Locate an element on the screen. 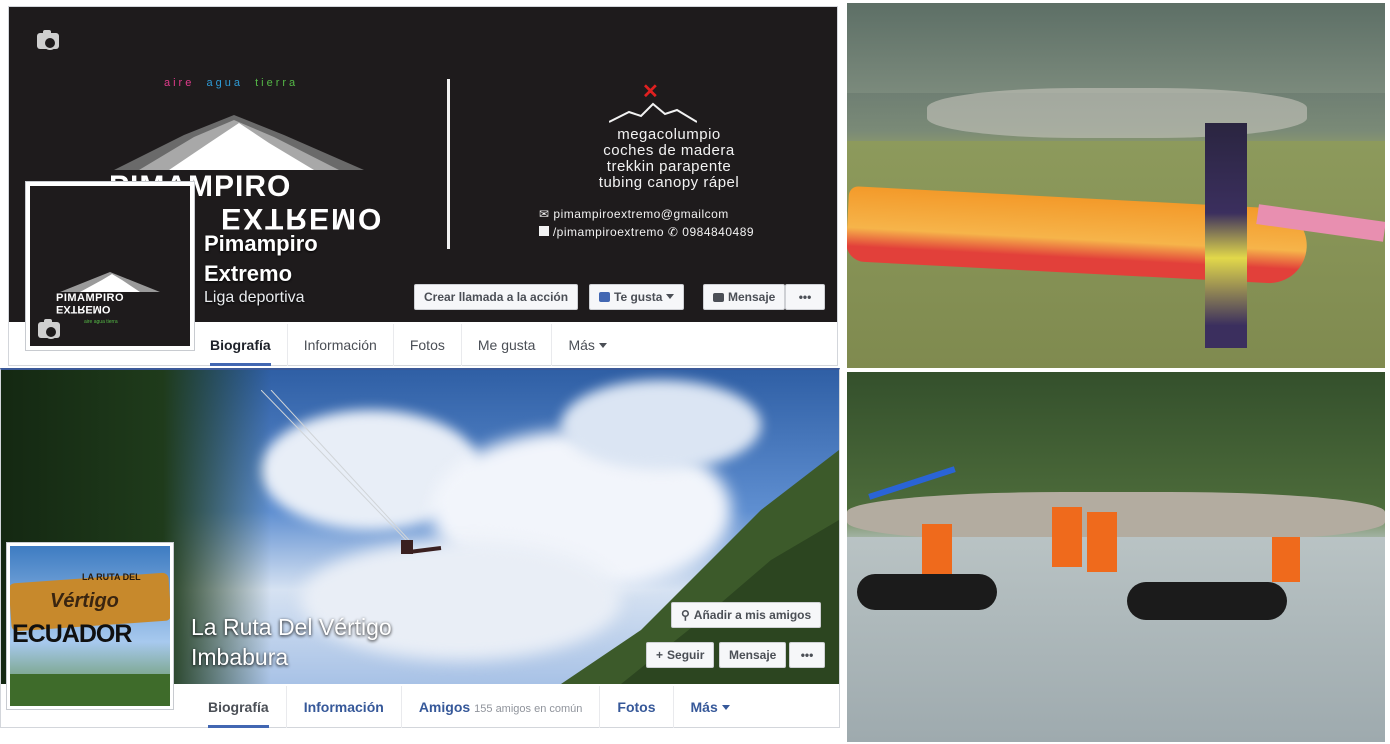  social-handle: /pimampiroextremo is located at coordinates (608, 232).